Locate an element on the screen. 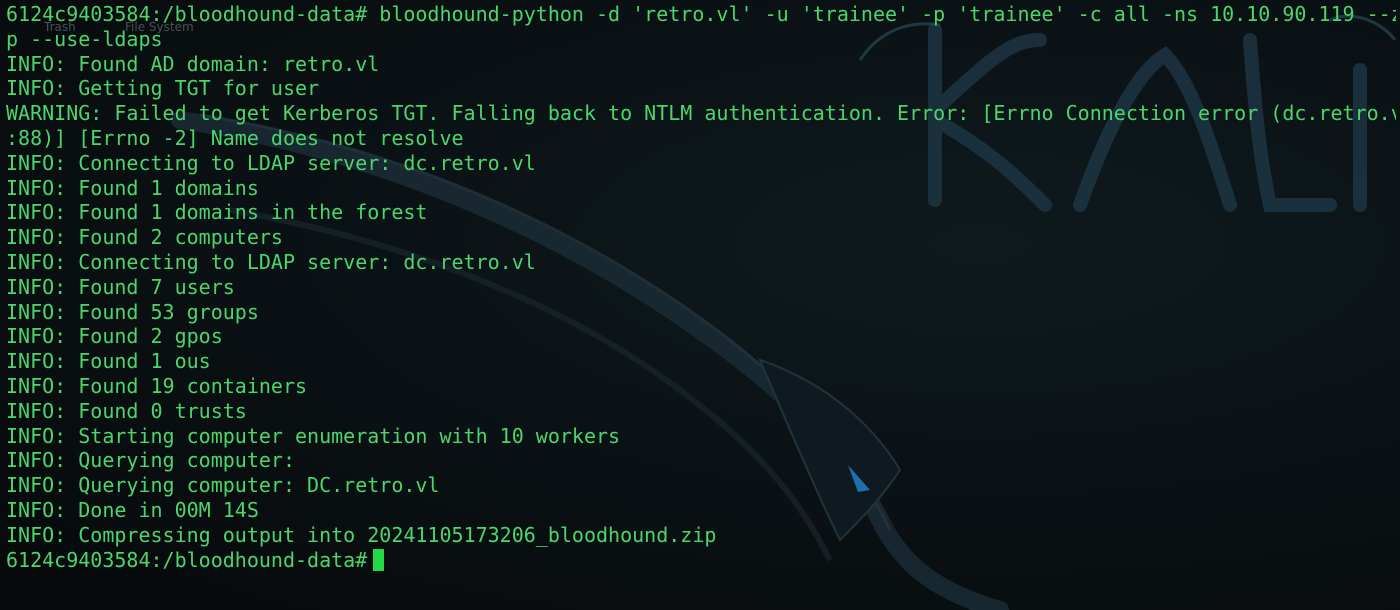  terminal-line: INFO: Found 1 domains in the forest is located at coordinates (217, 212).